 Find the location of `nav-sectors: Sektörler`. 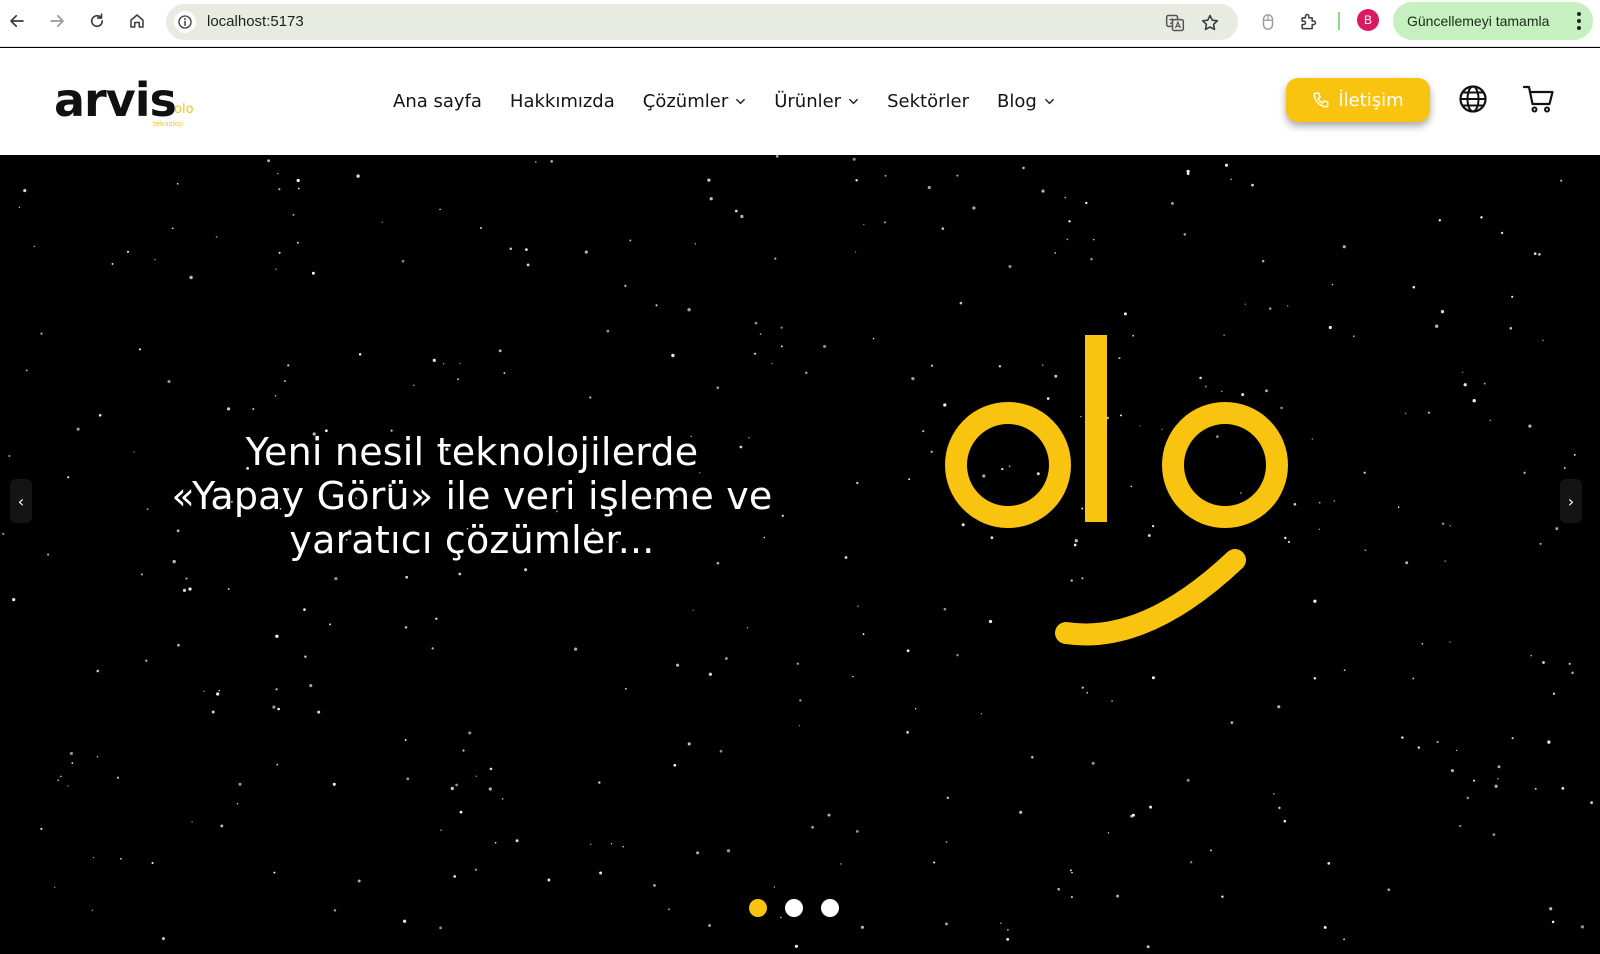

nav-sectors: Sektörler is located at coordinates (928, 101).